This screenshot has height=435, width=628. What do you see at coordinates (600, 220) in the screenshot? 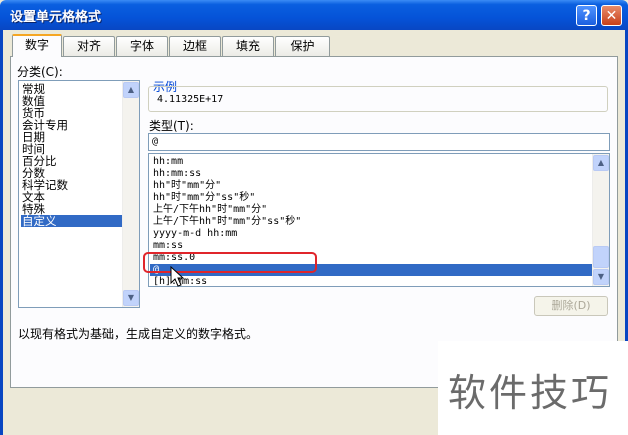
I see `format-scrollbar: ▲ ▼` at bounding box center [600, 220].